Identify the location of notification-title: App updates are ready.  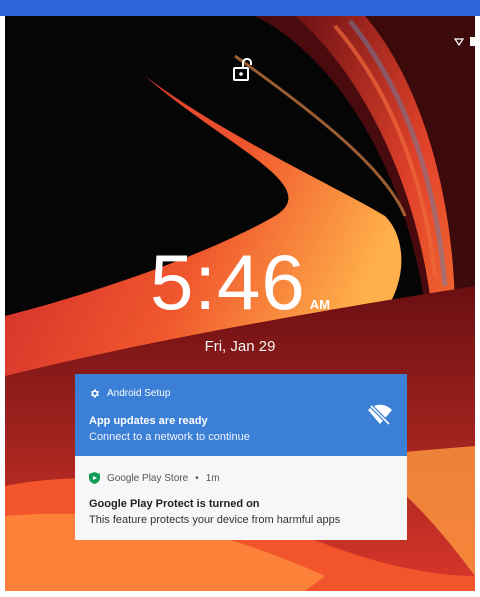
(148, 421).